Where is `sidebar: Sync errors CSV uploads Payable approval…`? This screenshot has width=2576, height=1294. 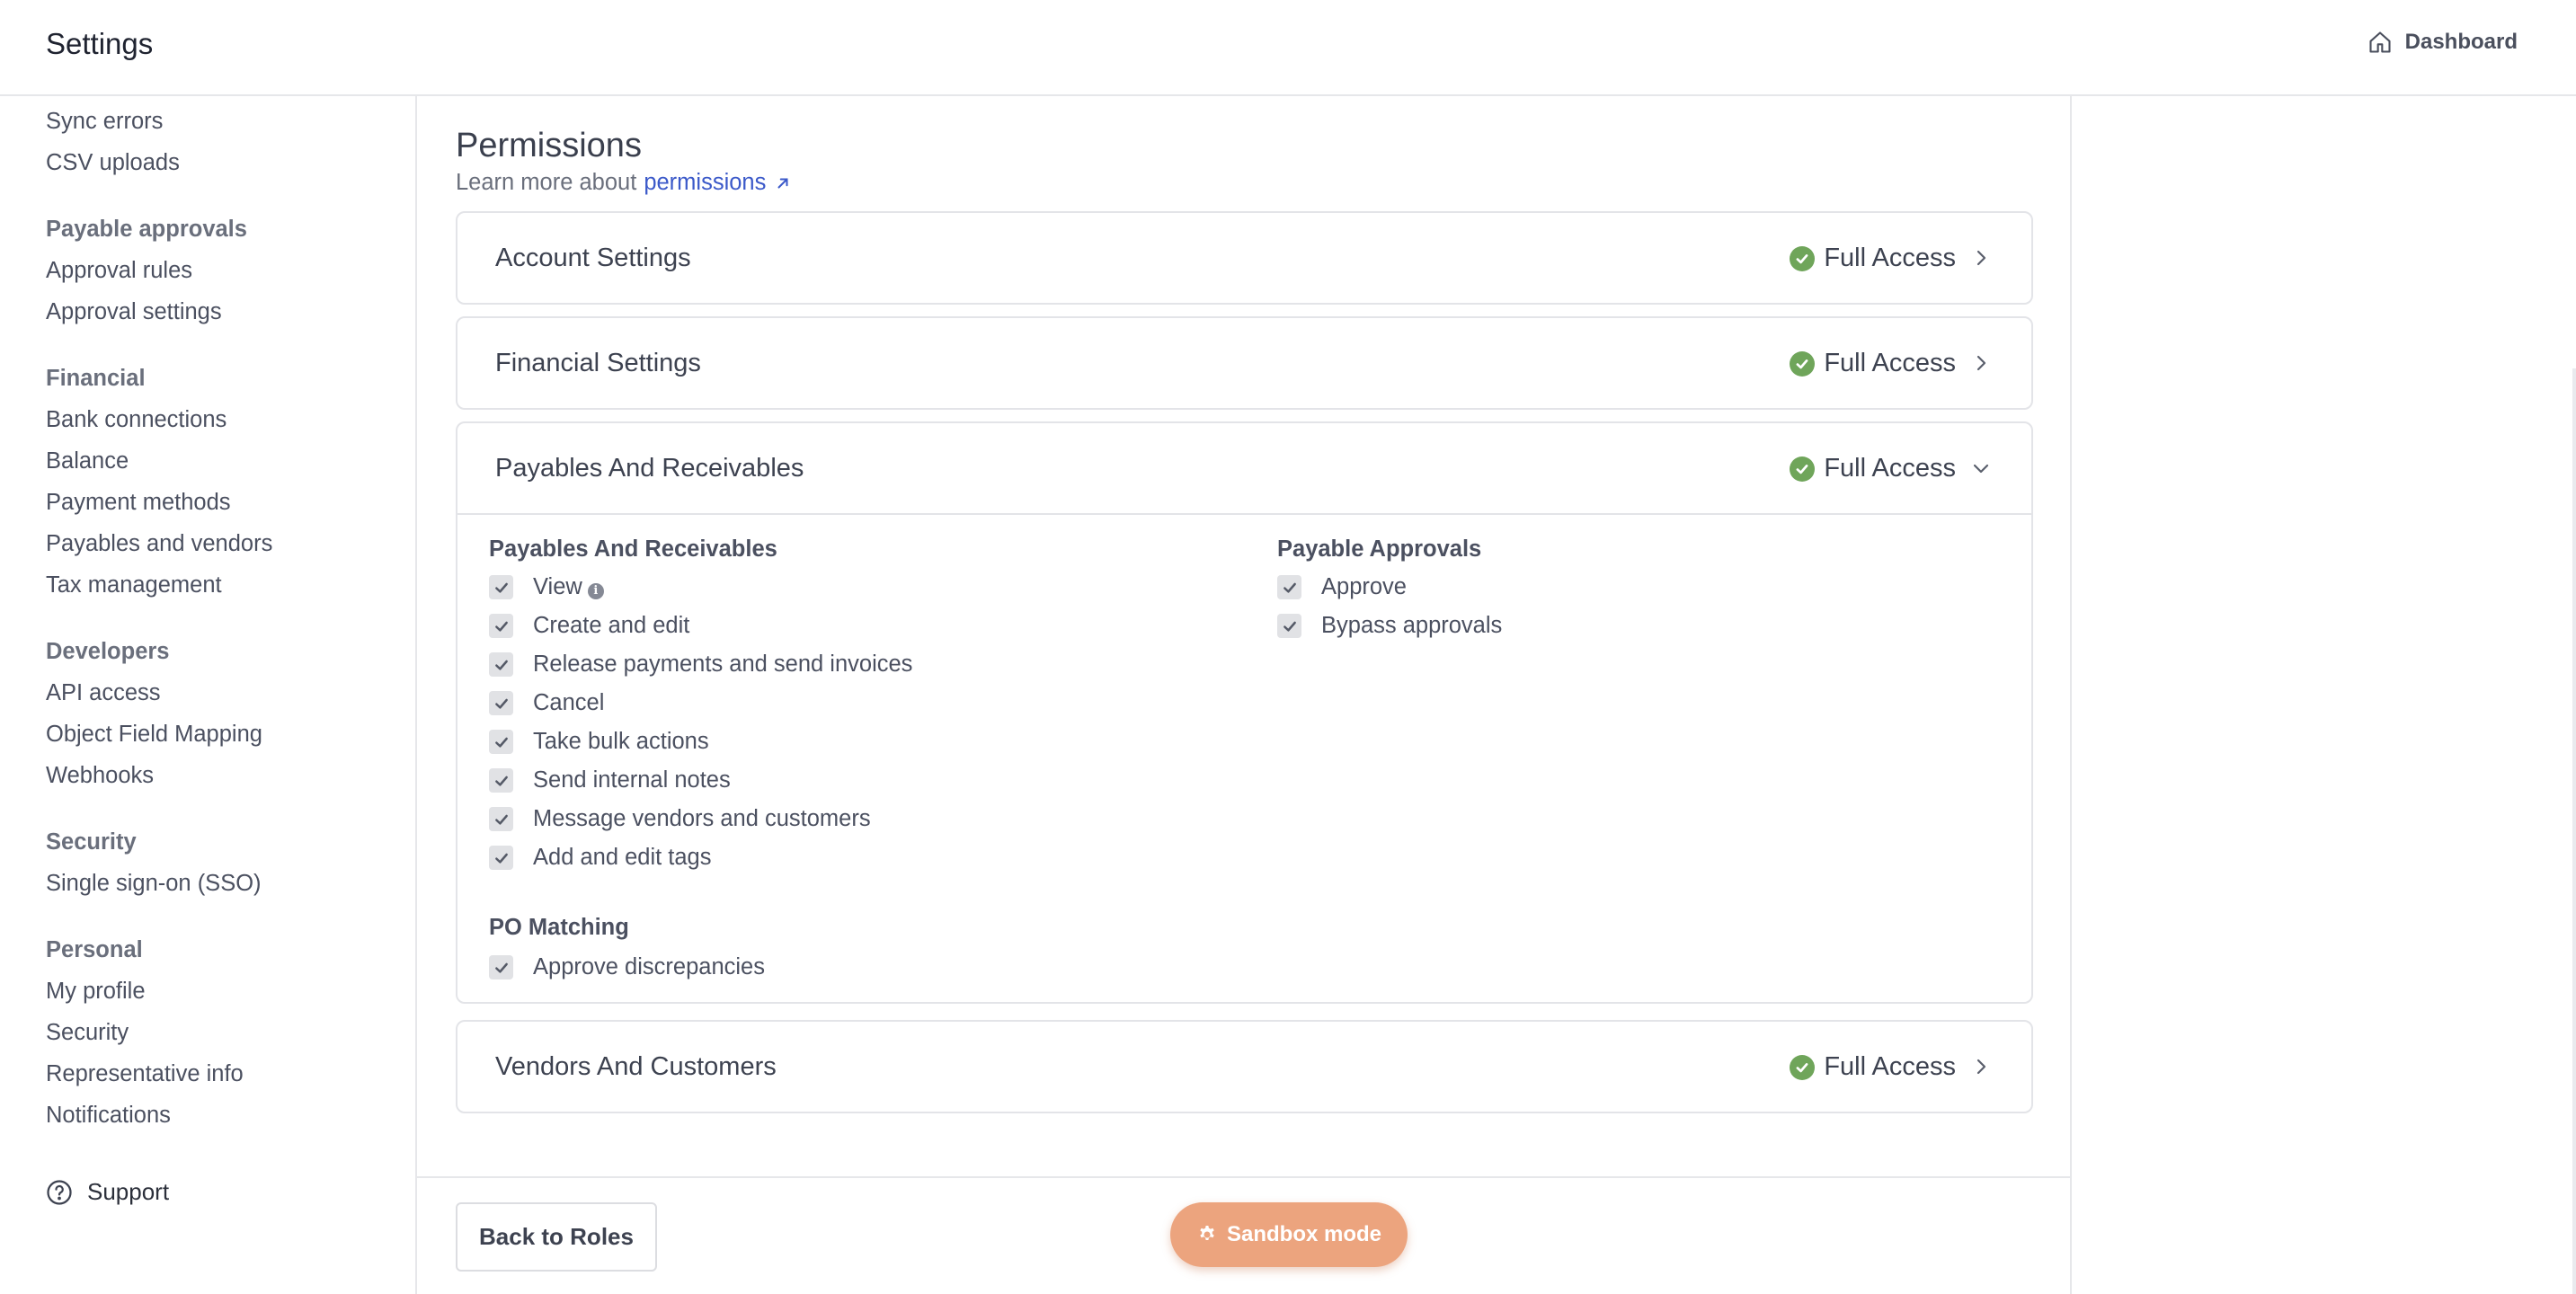
sidebar: Sync errors CSV uploads Payable approval… is located at coordinates (207, 695).